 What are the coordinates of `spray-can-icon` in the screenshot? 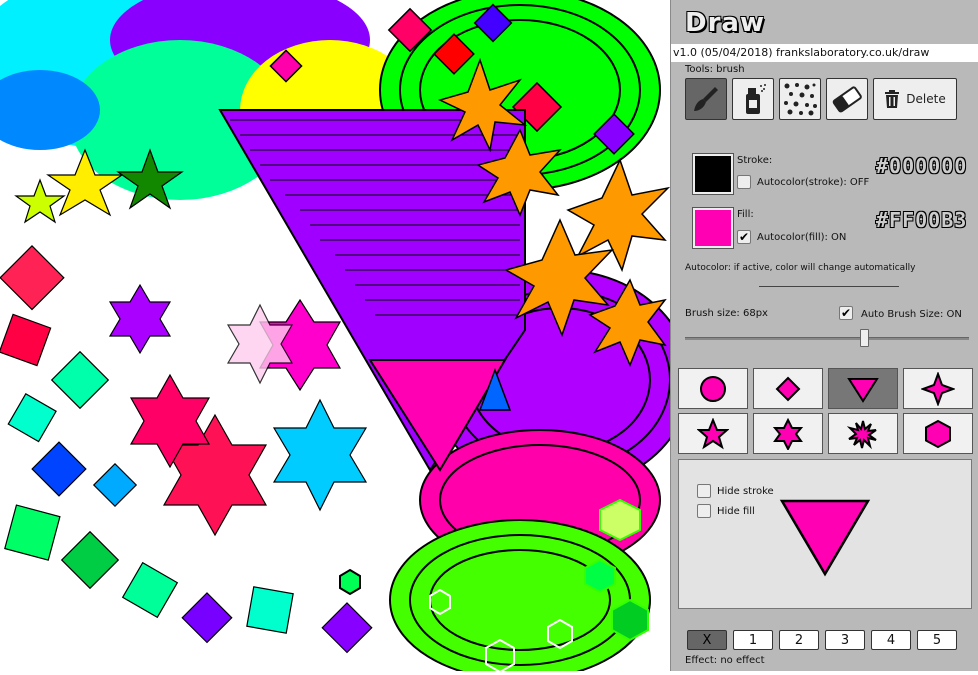 It's located at (756, 99).